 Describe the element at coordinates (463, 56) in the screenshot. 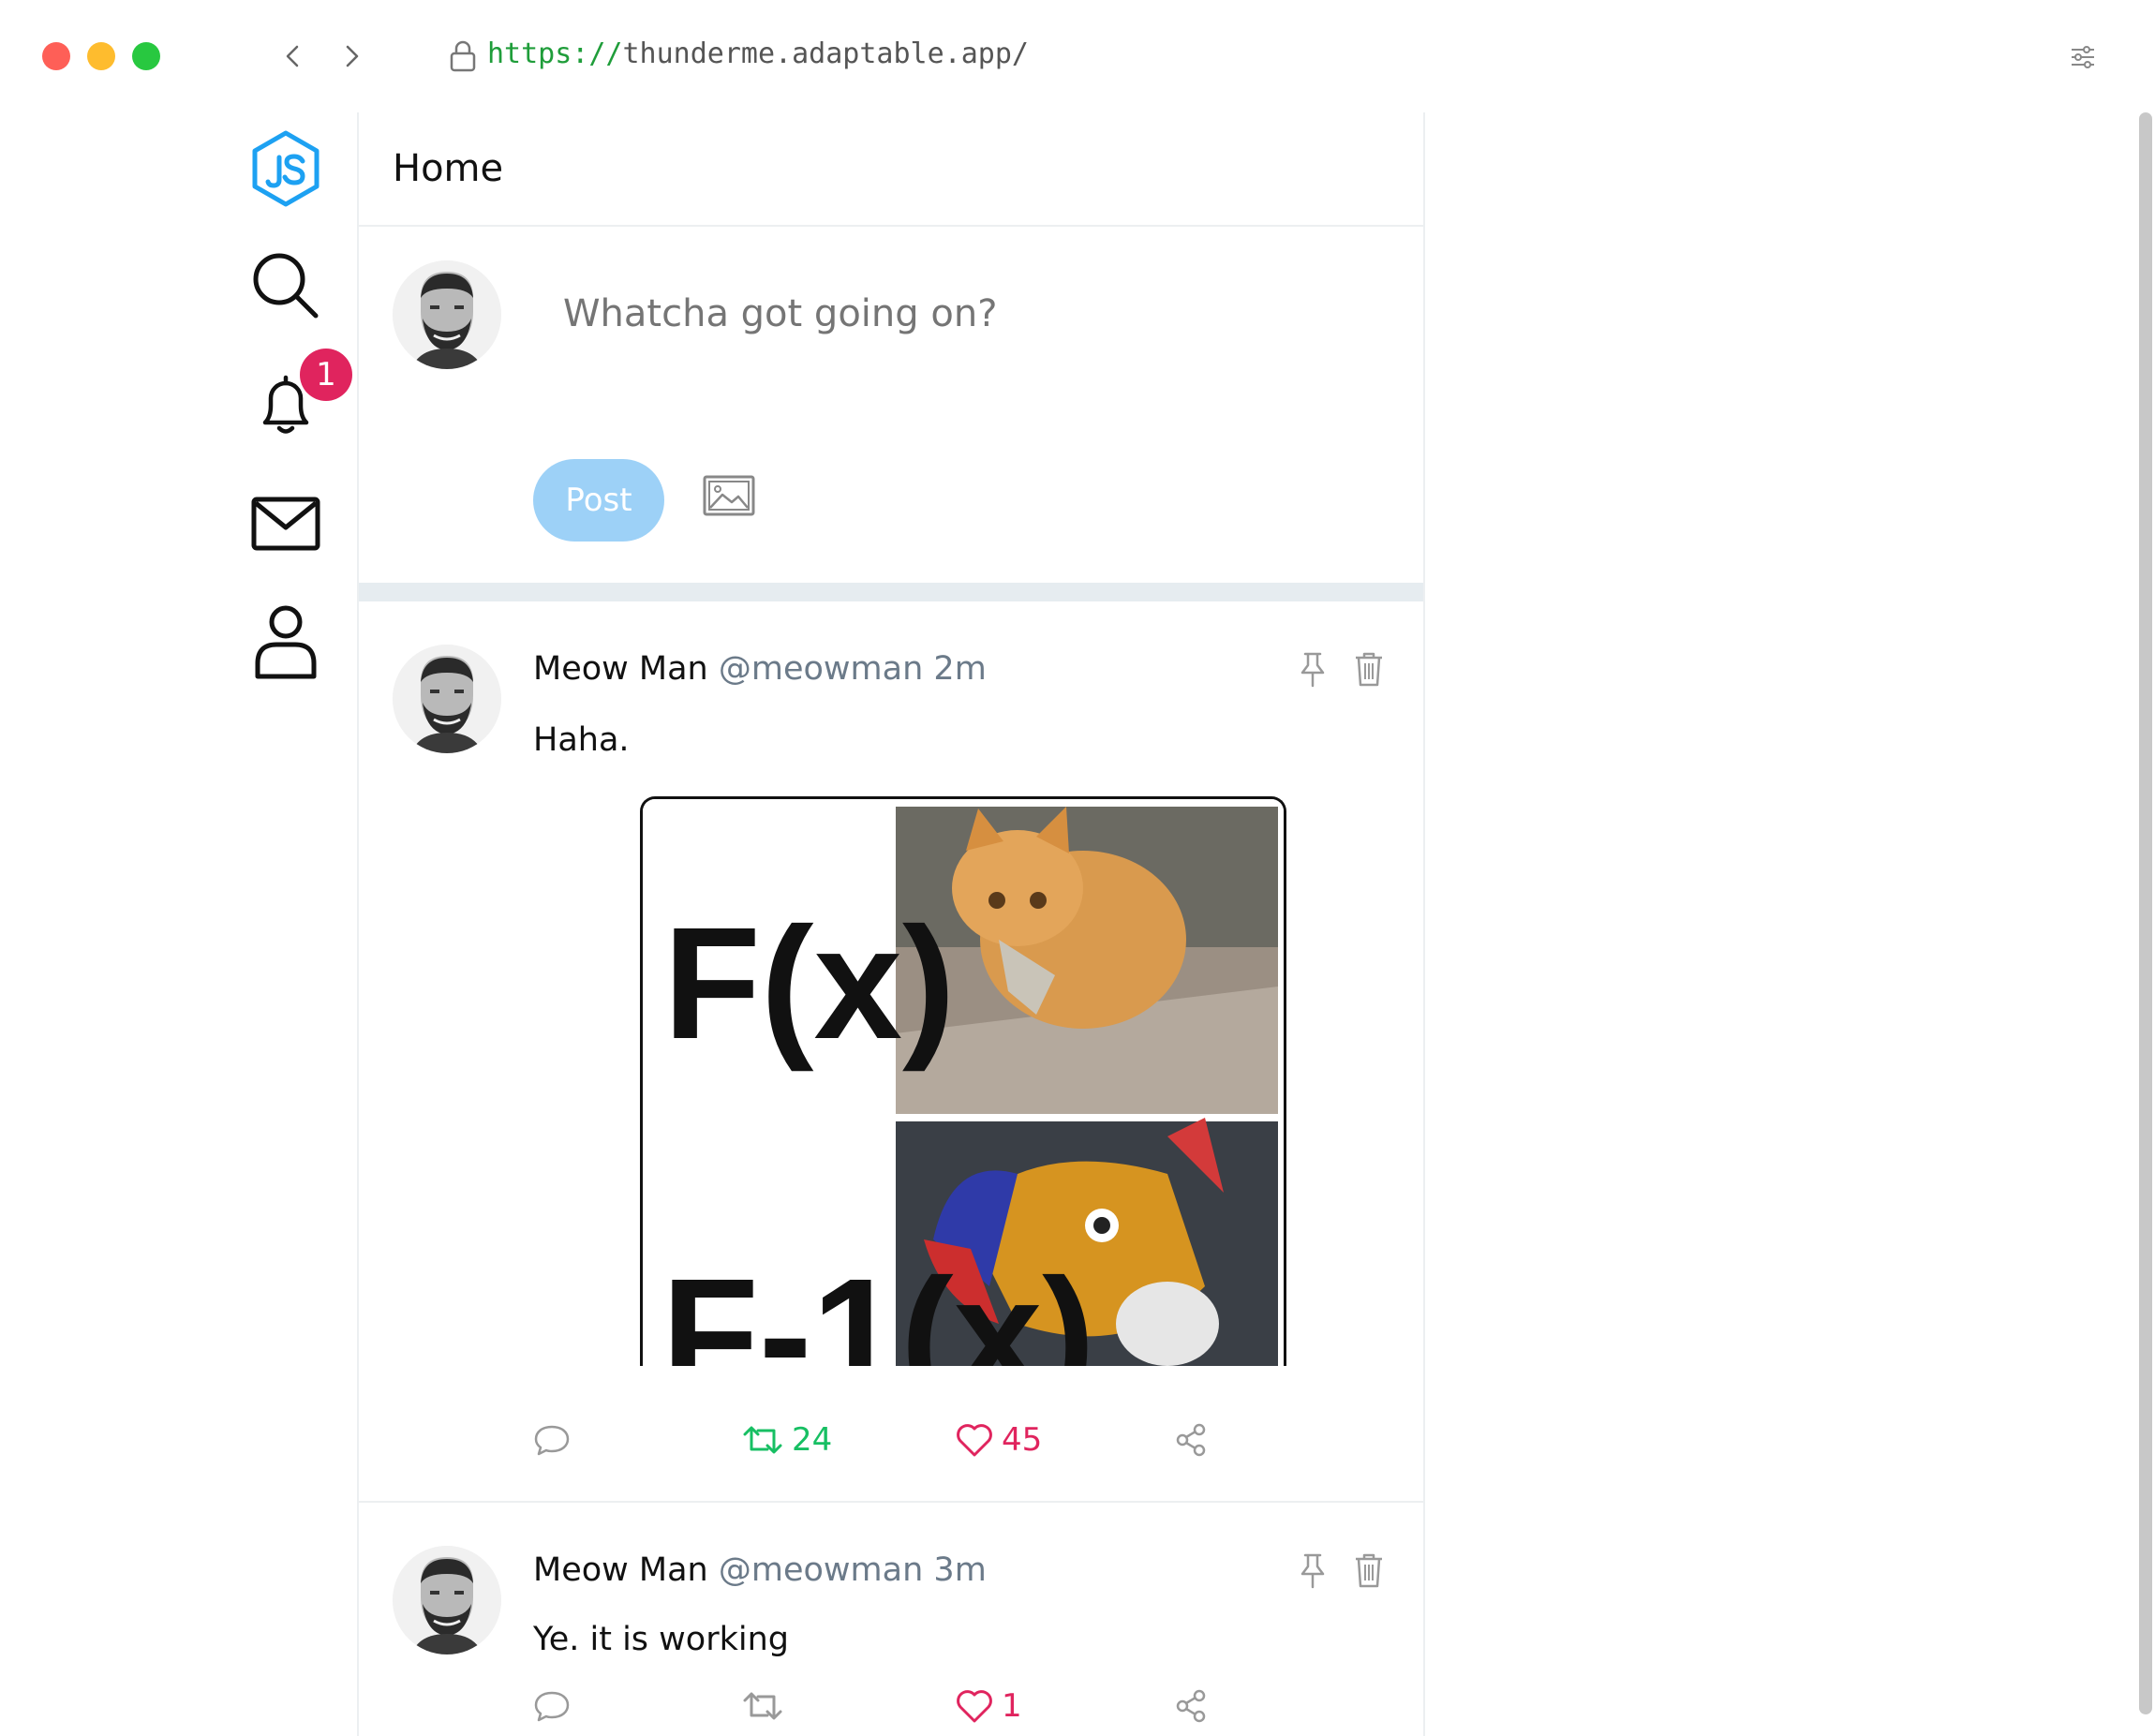

I see `lock-icon` at that location.